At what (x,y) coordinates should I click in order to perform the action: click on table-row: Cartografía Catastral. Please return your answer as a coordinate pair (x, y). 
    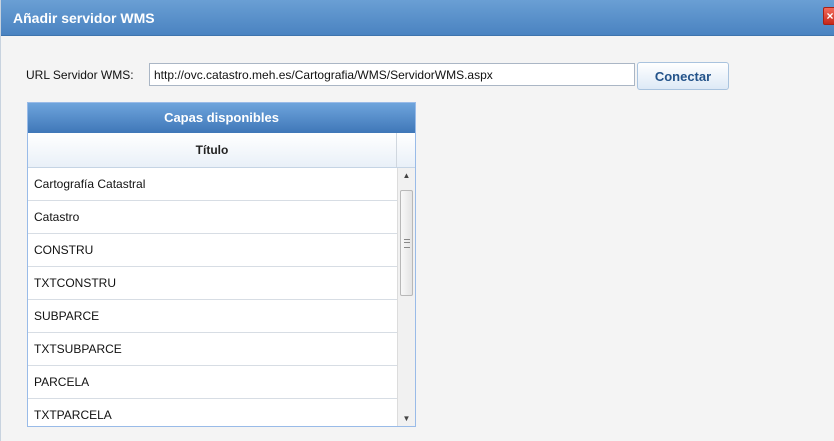
    Looking at the image, I should click on (213, 184).